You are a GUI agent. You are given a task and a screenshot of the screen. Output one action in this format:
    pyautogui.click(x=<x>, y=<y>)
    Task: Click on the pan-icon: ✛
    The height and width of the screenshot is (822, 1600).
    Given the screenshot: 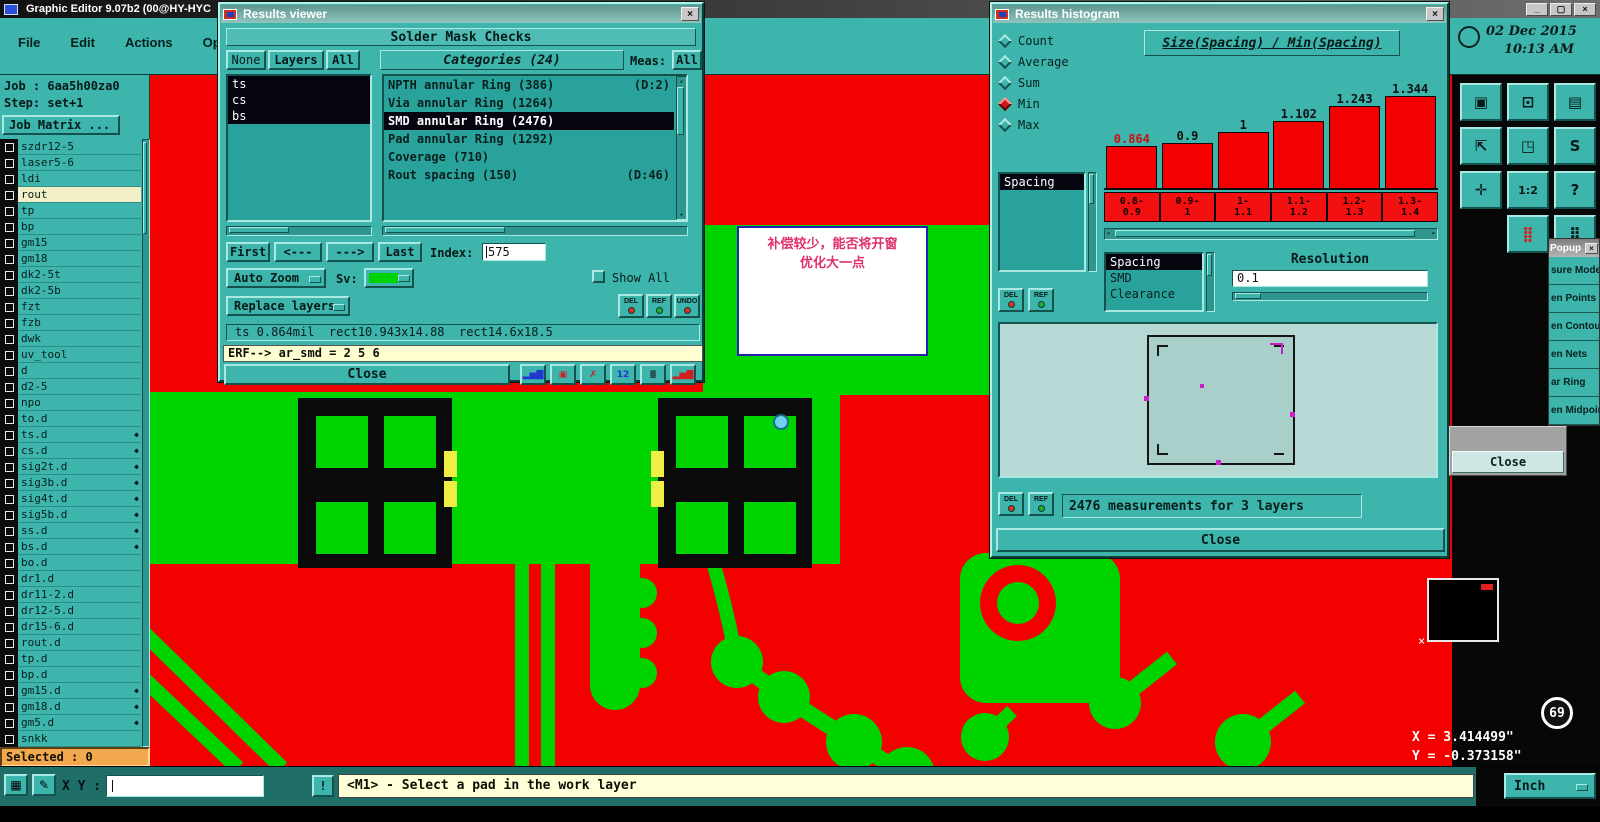 What is the action you would take?
    pyautogui.click(x=1481, y=190)
    